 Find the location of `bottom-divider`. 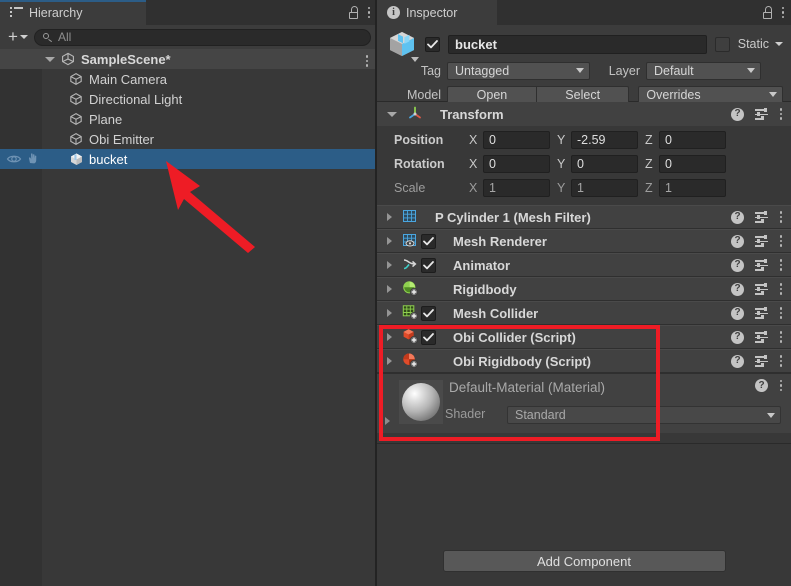

bottom-divider is located at coordinates (584, 443).